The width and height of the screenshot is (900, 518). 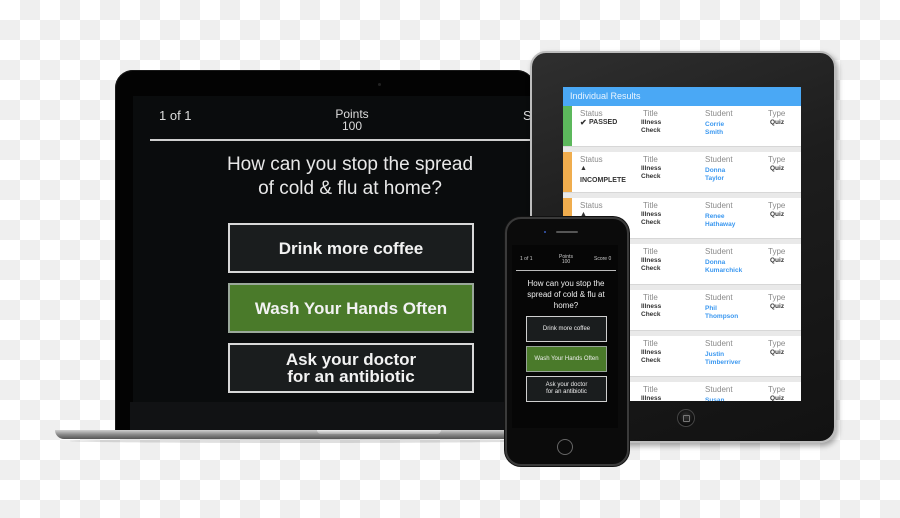 What do you see at coordinates (686, 418) in the screenshot?
I see `tablet-home-button` at bounding box center [686, 418].